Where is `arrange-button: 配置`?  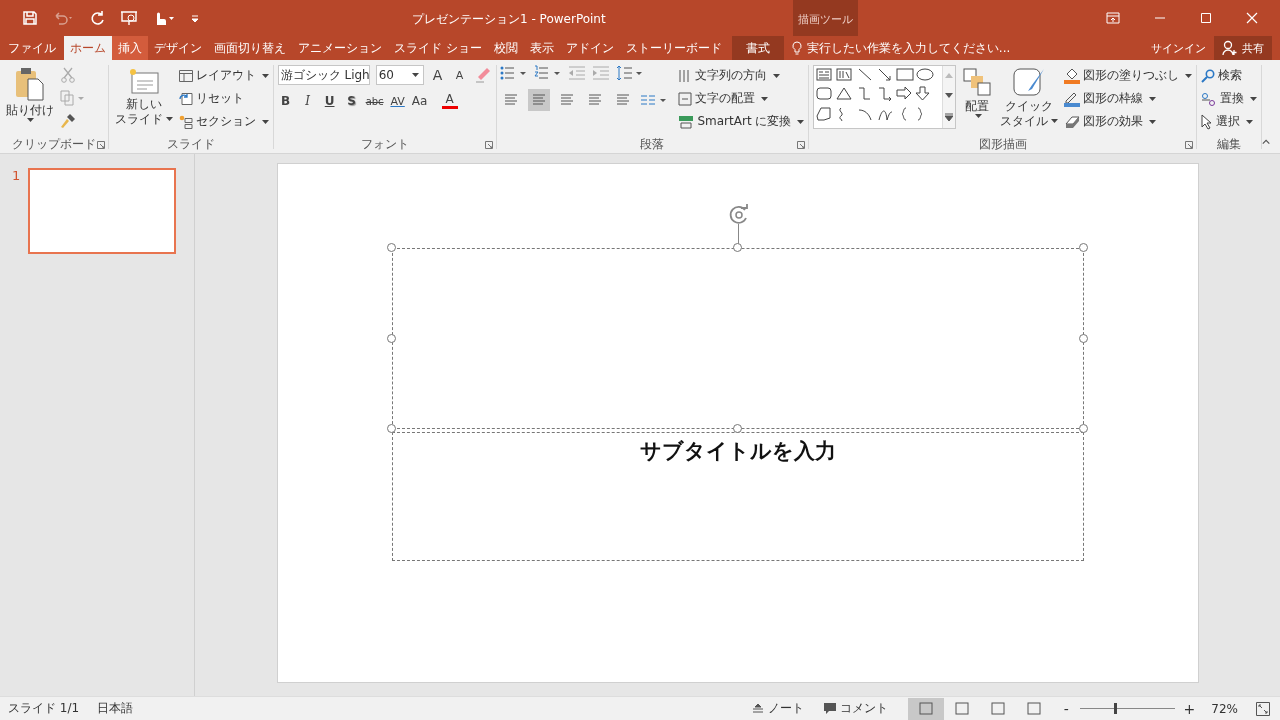 arrange-button: 配置 is located at coordinates (977, 93).